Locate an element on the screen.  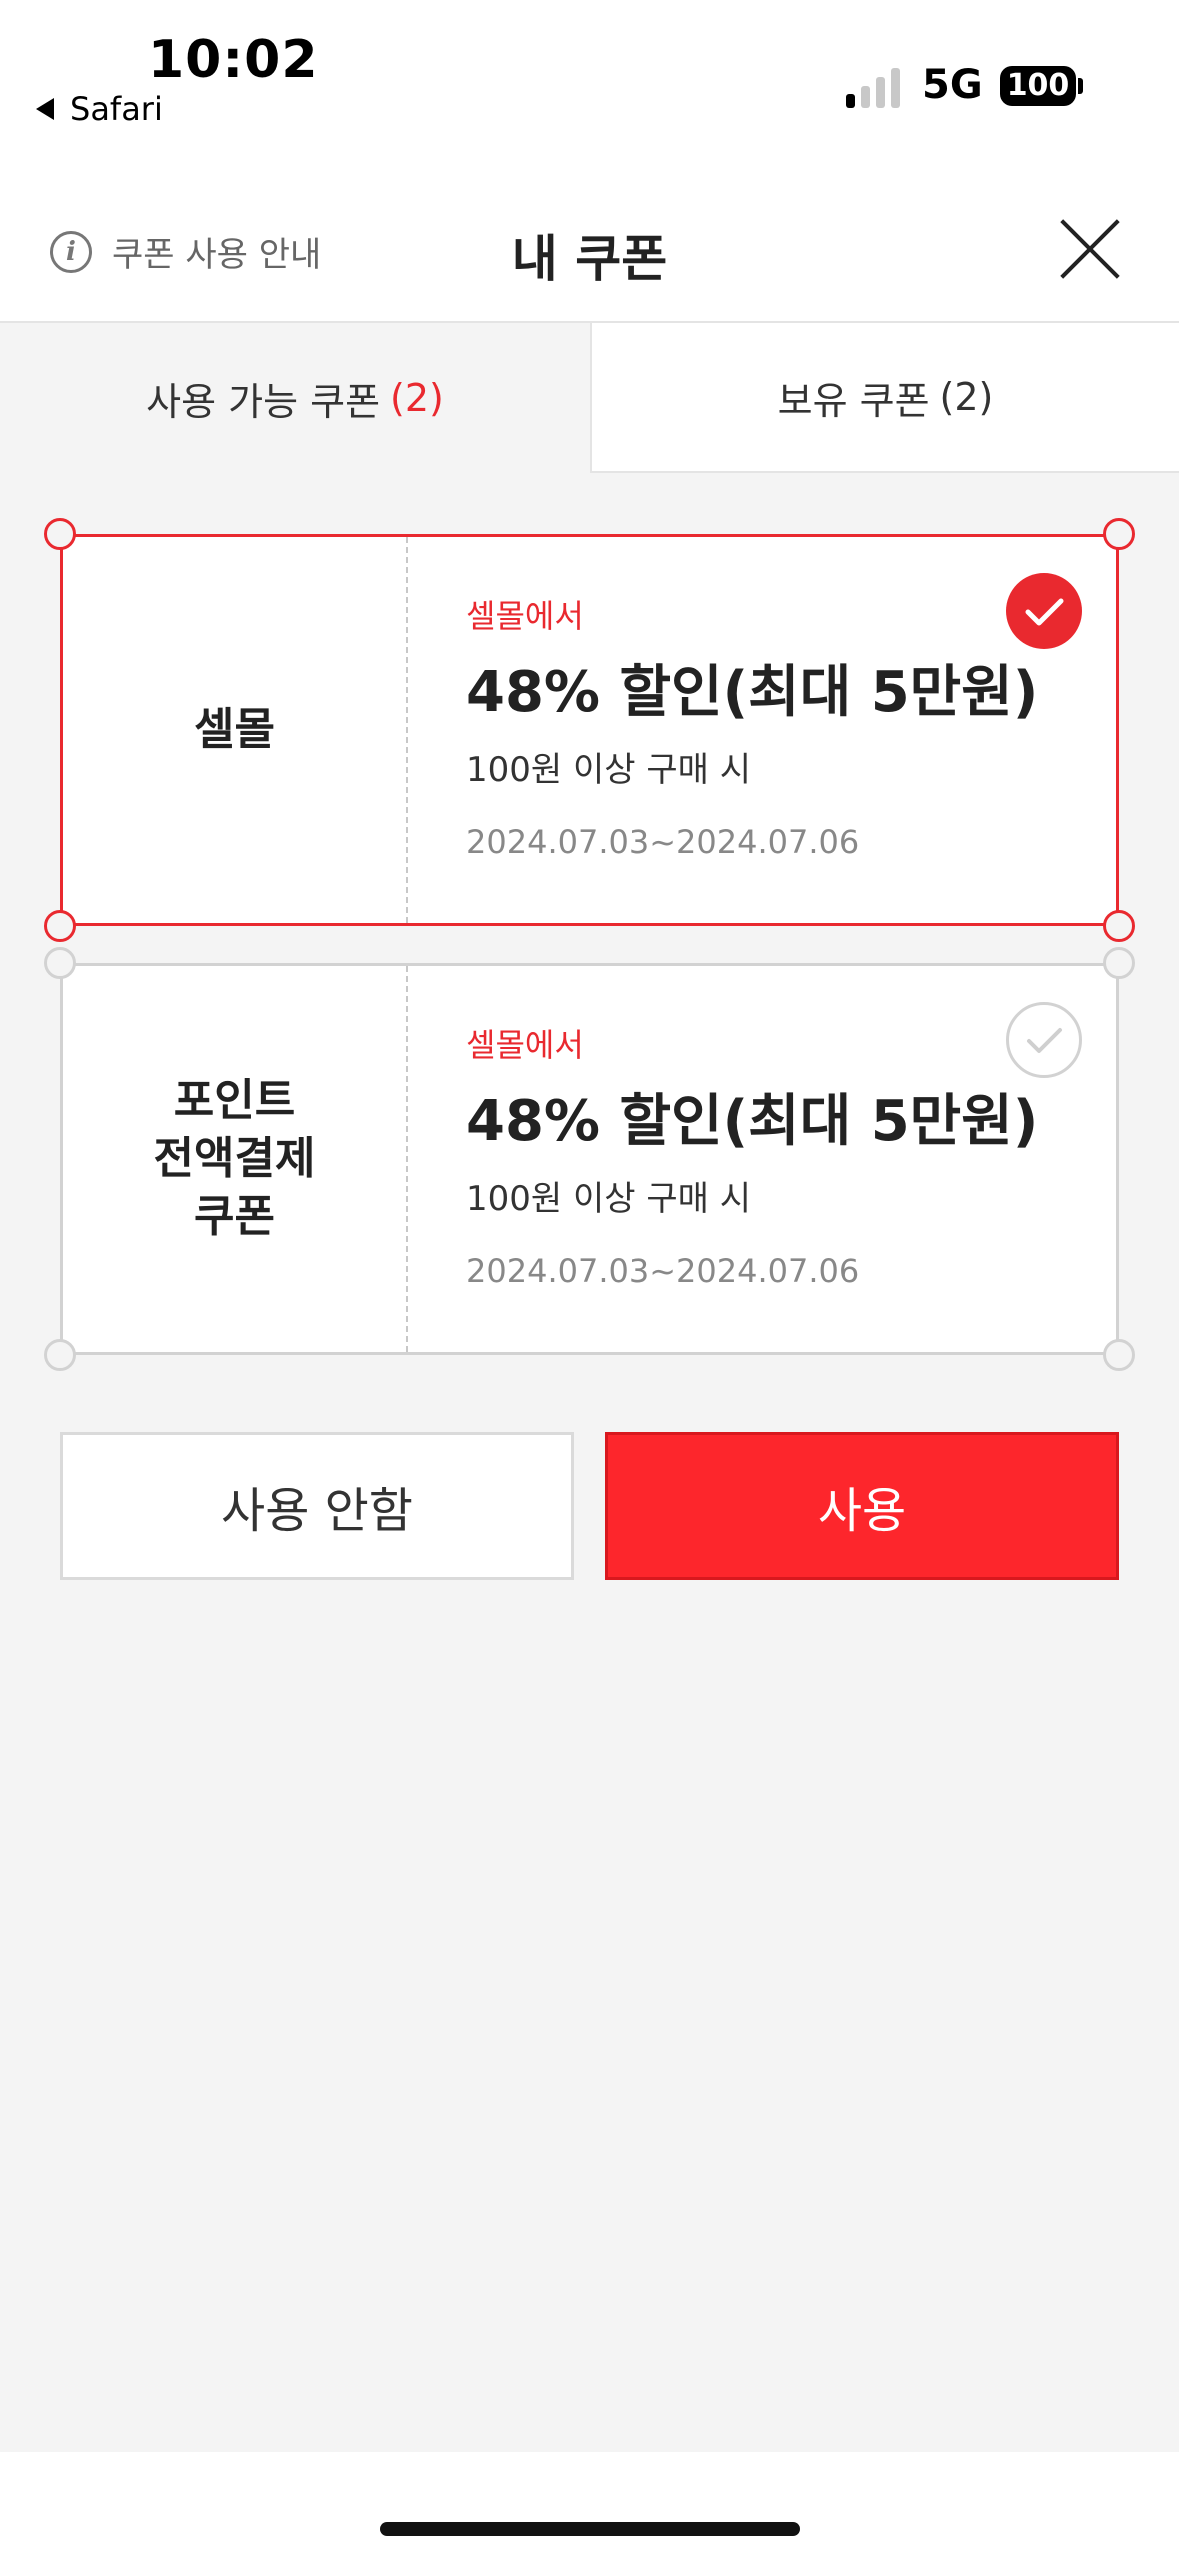
network-type: 5G is located at coordinates (952, 85).